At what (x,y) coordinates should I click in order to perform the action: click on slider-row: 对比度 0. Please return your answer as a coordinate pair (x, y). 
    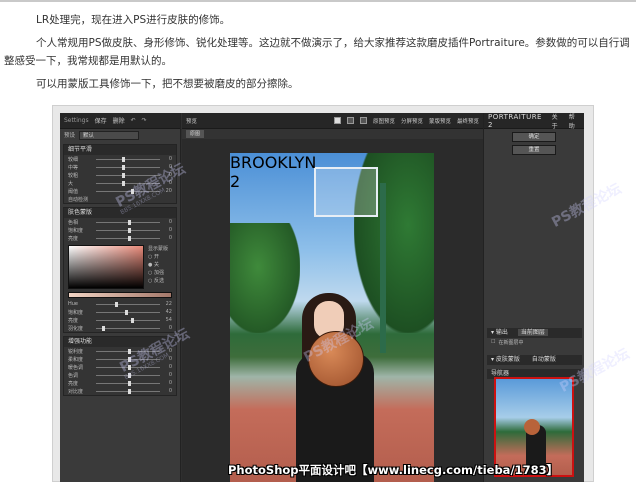
    Looking at the image, I should click on (120, 391).